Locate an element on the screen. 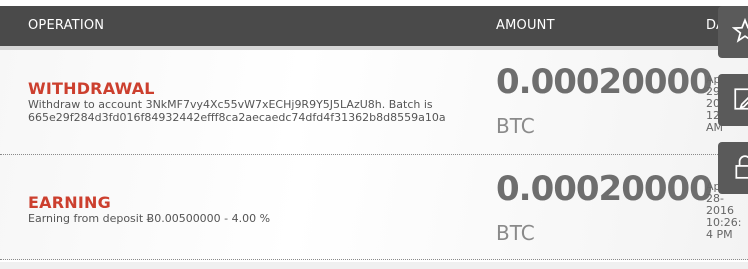 This screenshot has height=269, width=748. lock-button is located at coordinates (733, 168).